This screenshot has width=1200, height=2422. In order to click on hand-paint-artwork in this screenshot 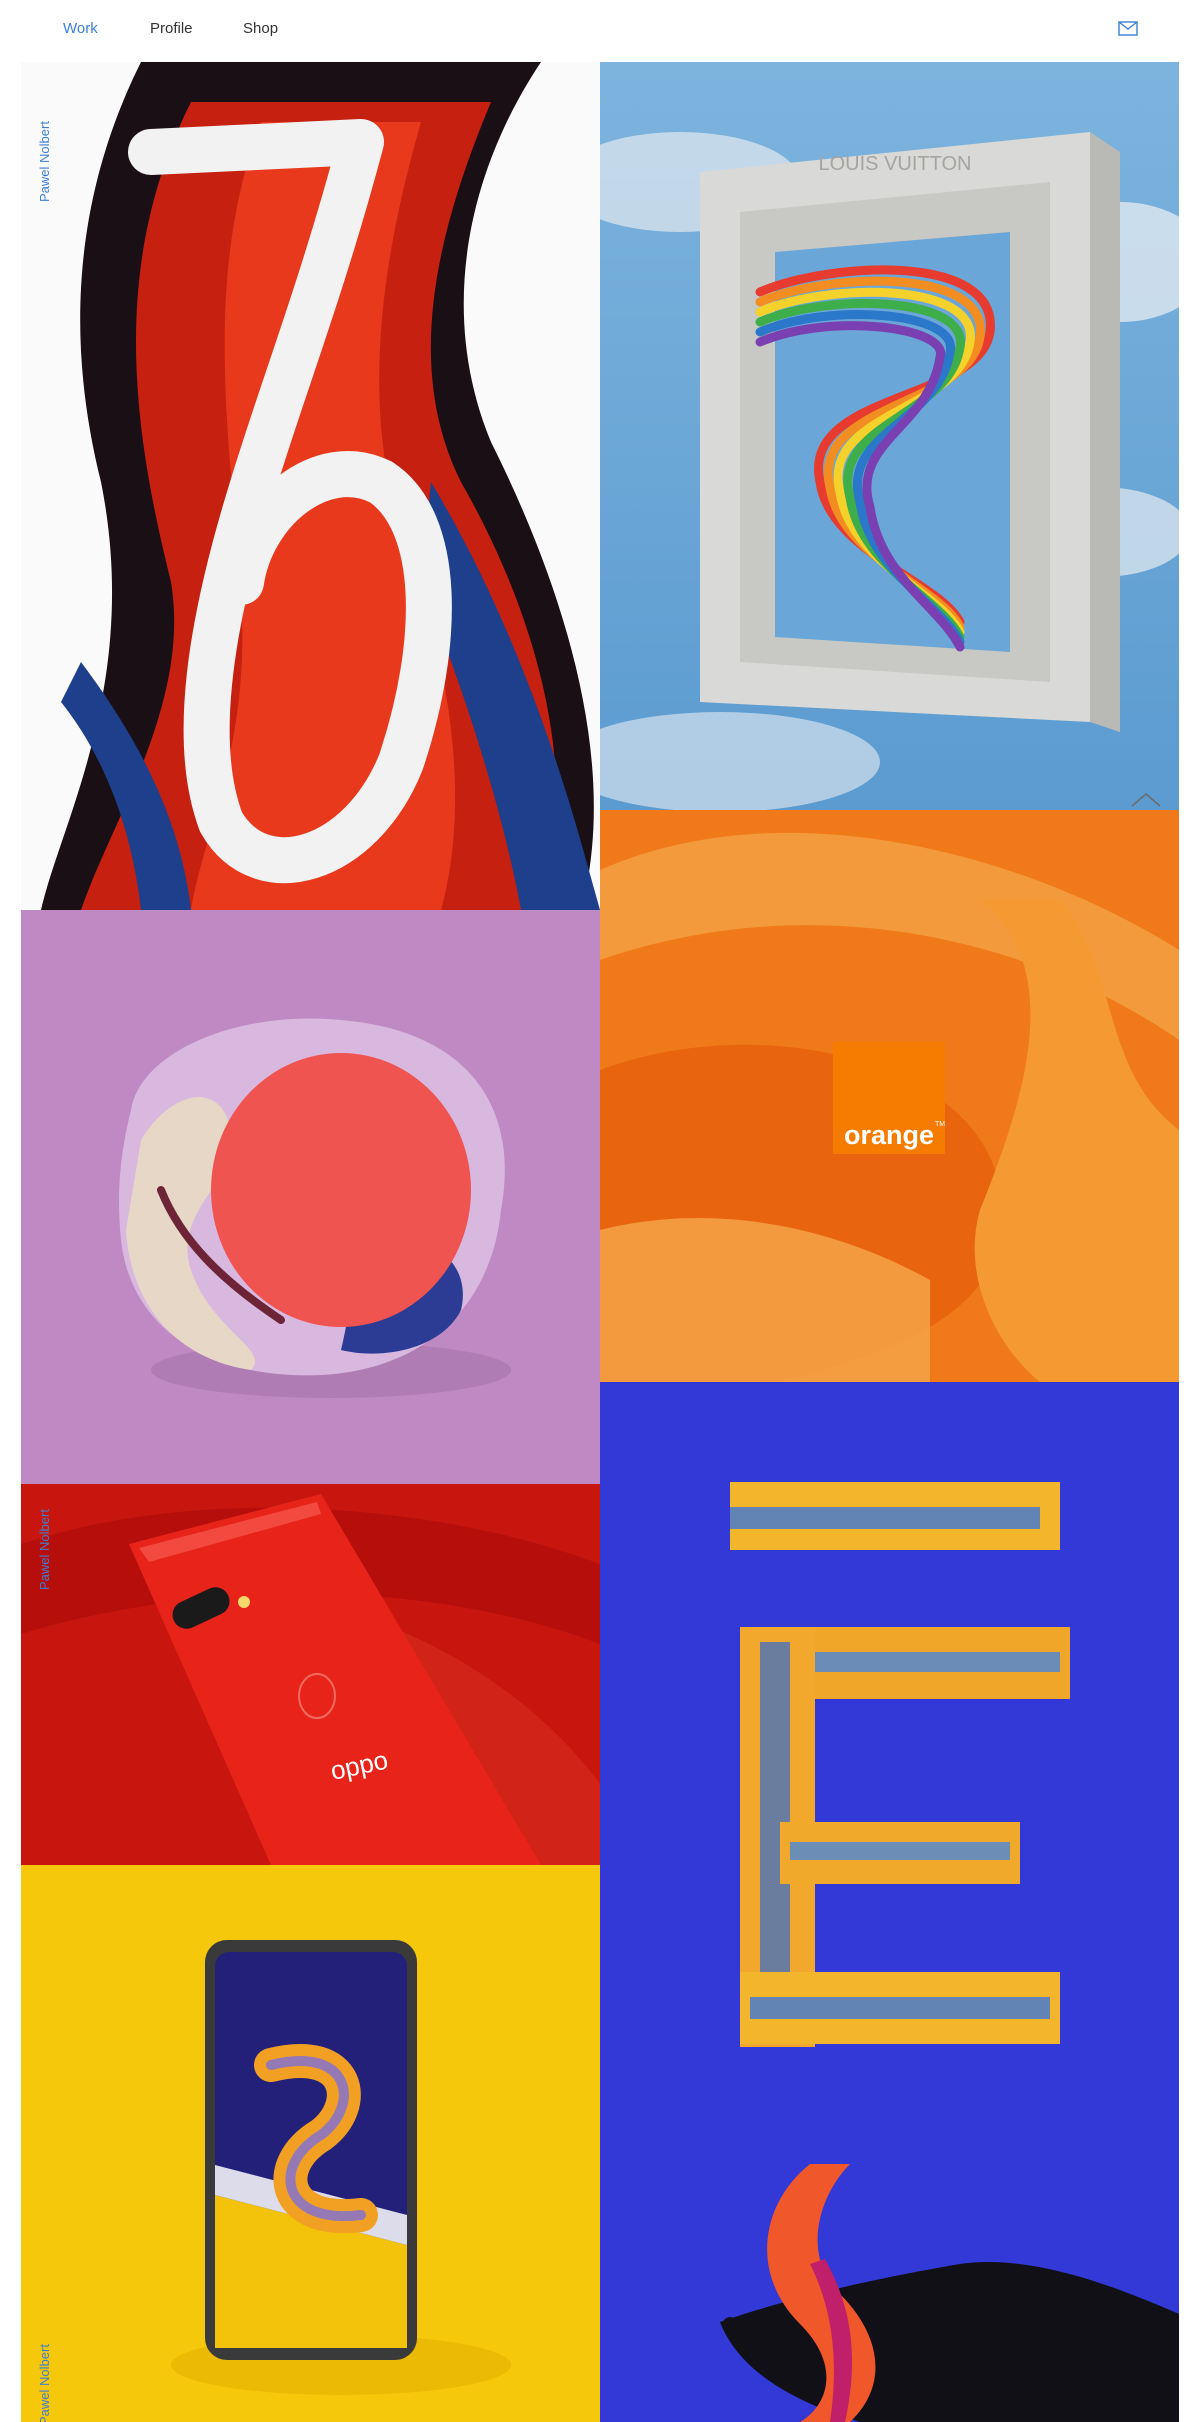, I will do `click(889, 2283)`.